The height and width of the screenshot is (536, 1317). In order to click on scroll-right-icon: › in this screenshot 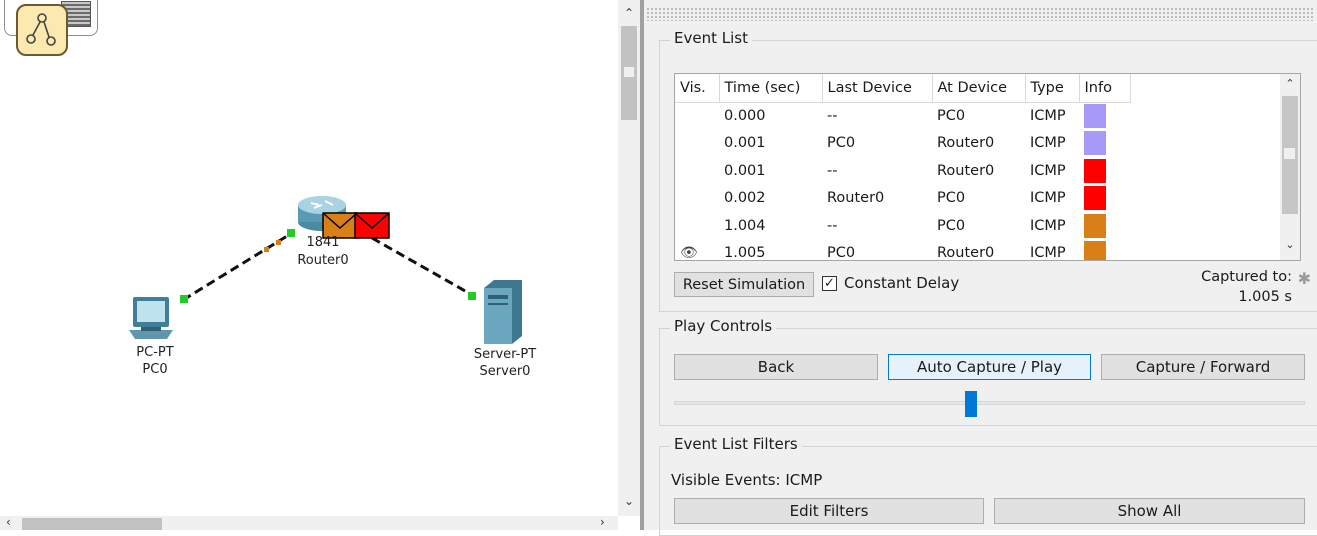, I will do `click(602, 522)`.